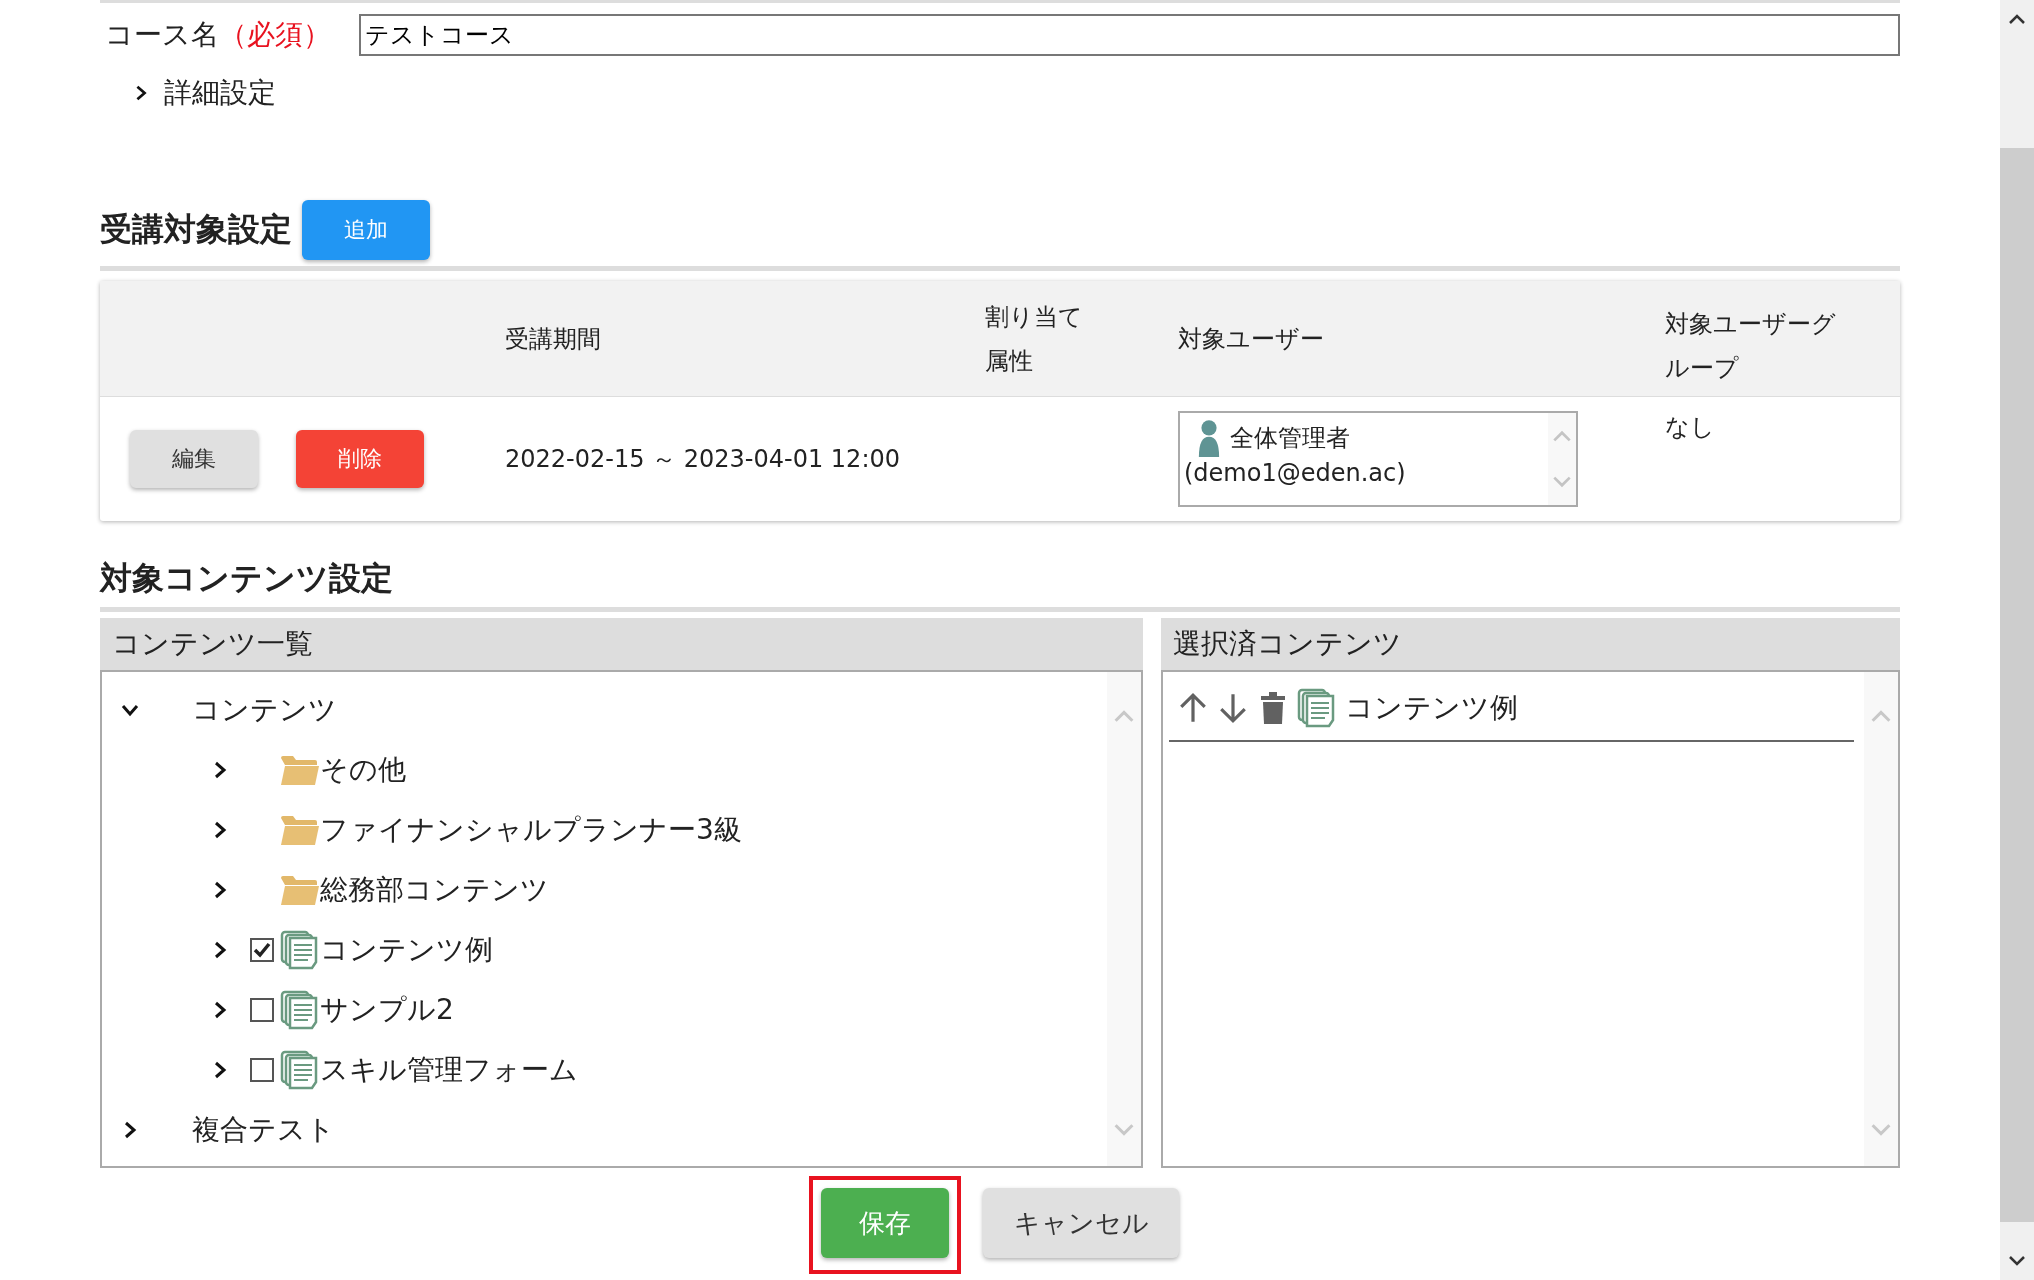 This screenshot has height=1280, width=2034. What do you see at coordinates (1034, 339) in the screenshot?
I see `column-header: 割り当て属性` at bounding box center [1034, 339].